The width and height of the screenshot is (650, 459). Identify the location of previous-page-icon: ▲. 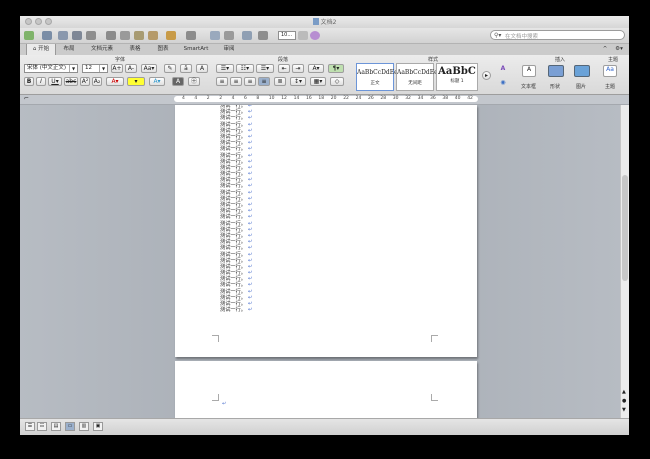
(624, 392).